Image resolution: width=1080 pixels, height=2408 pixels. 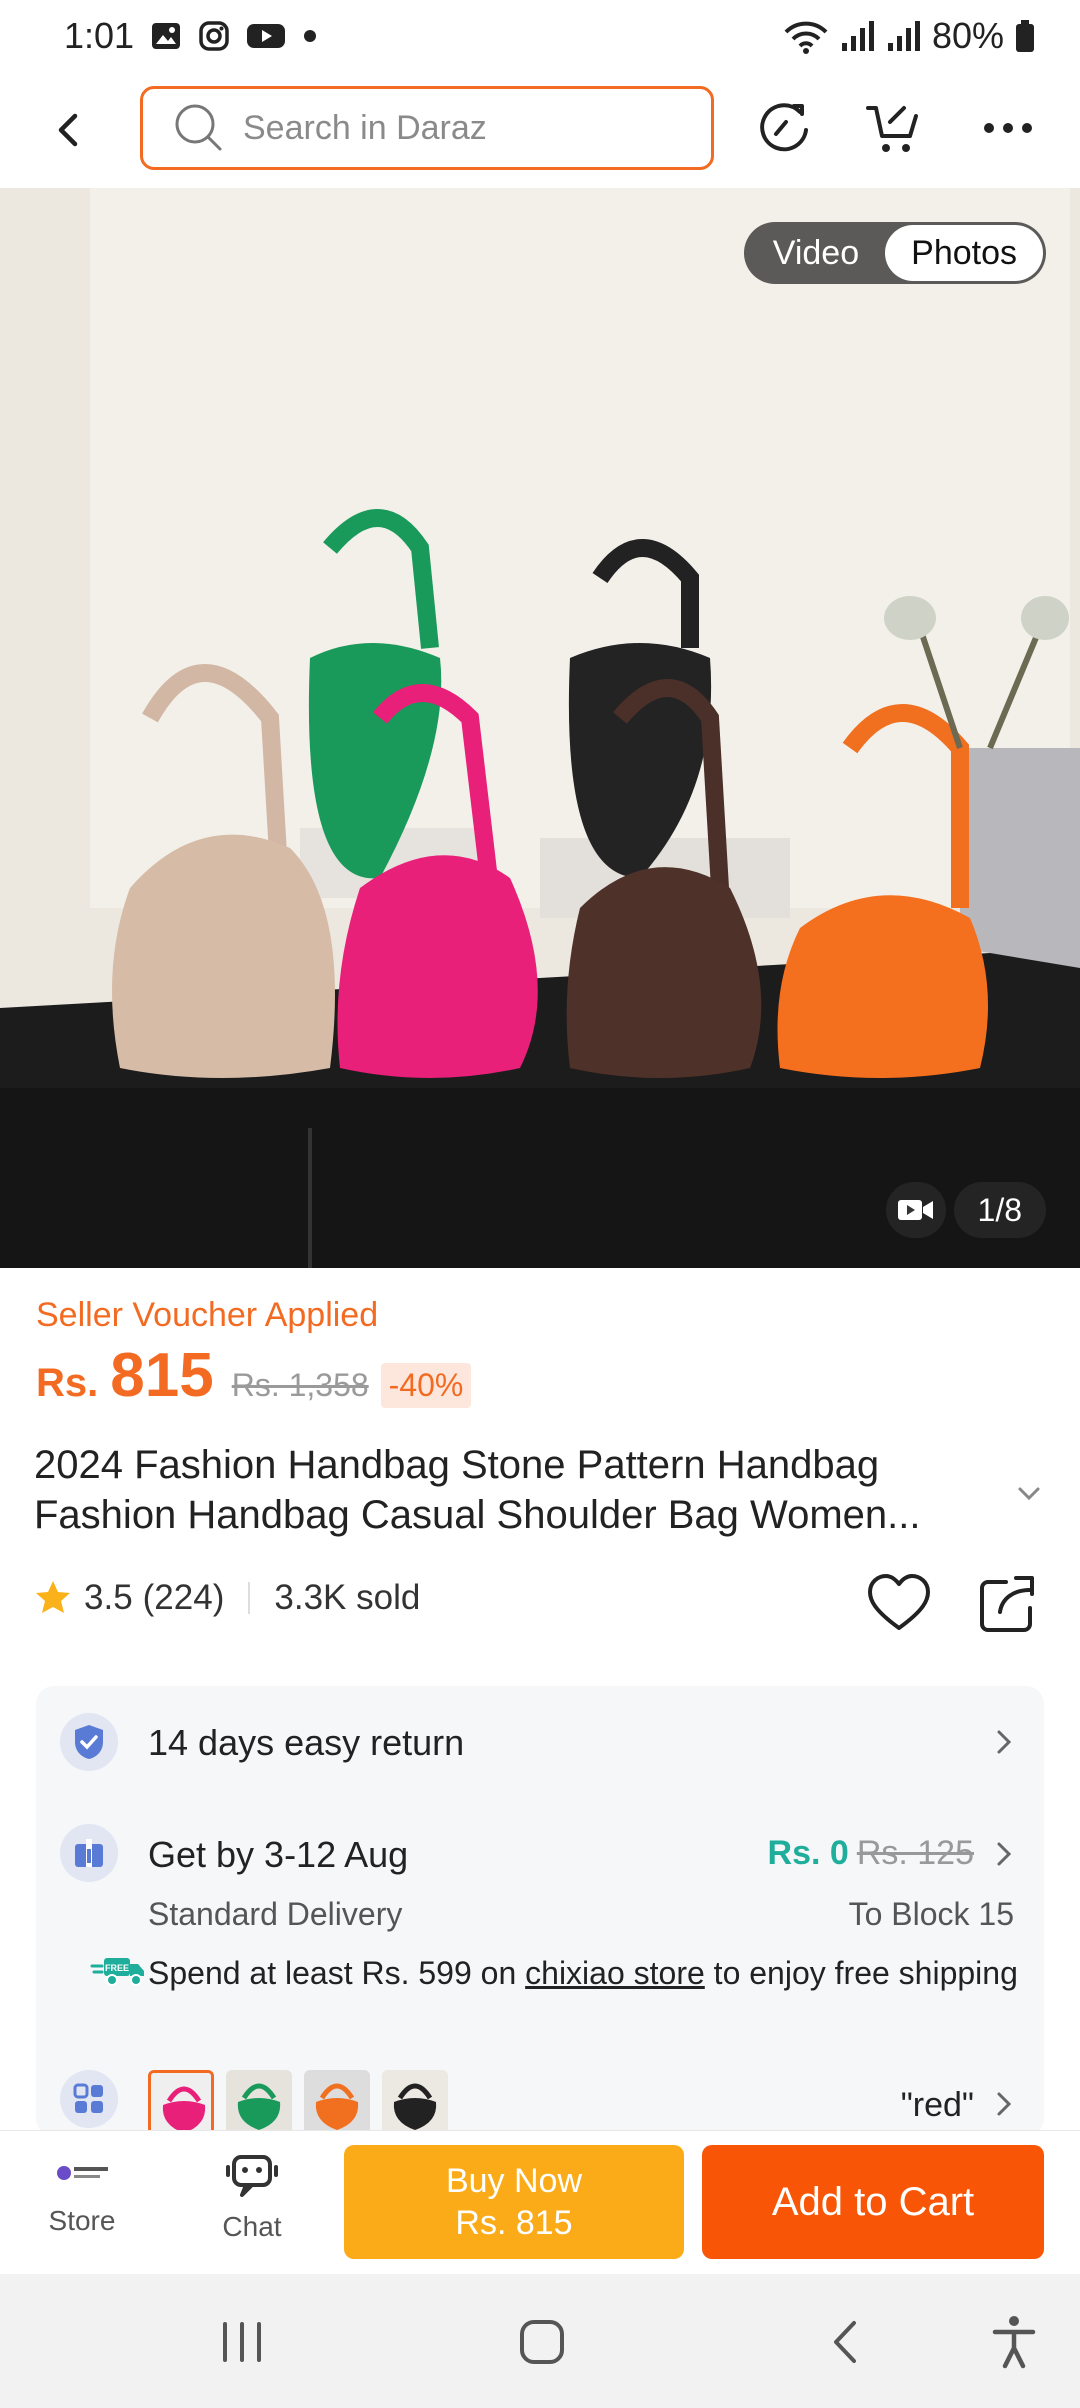 What do you see at coordinates (306, 1742) in the screenshot?
I see `returns-text: 14 days easy return` at bounding box center [306, 1742].